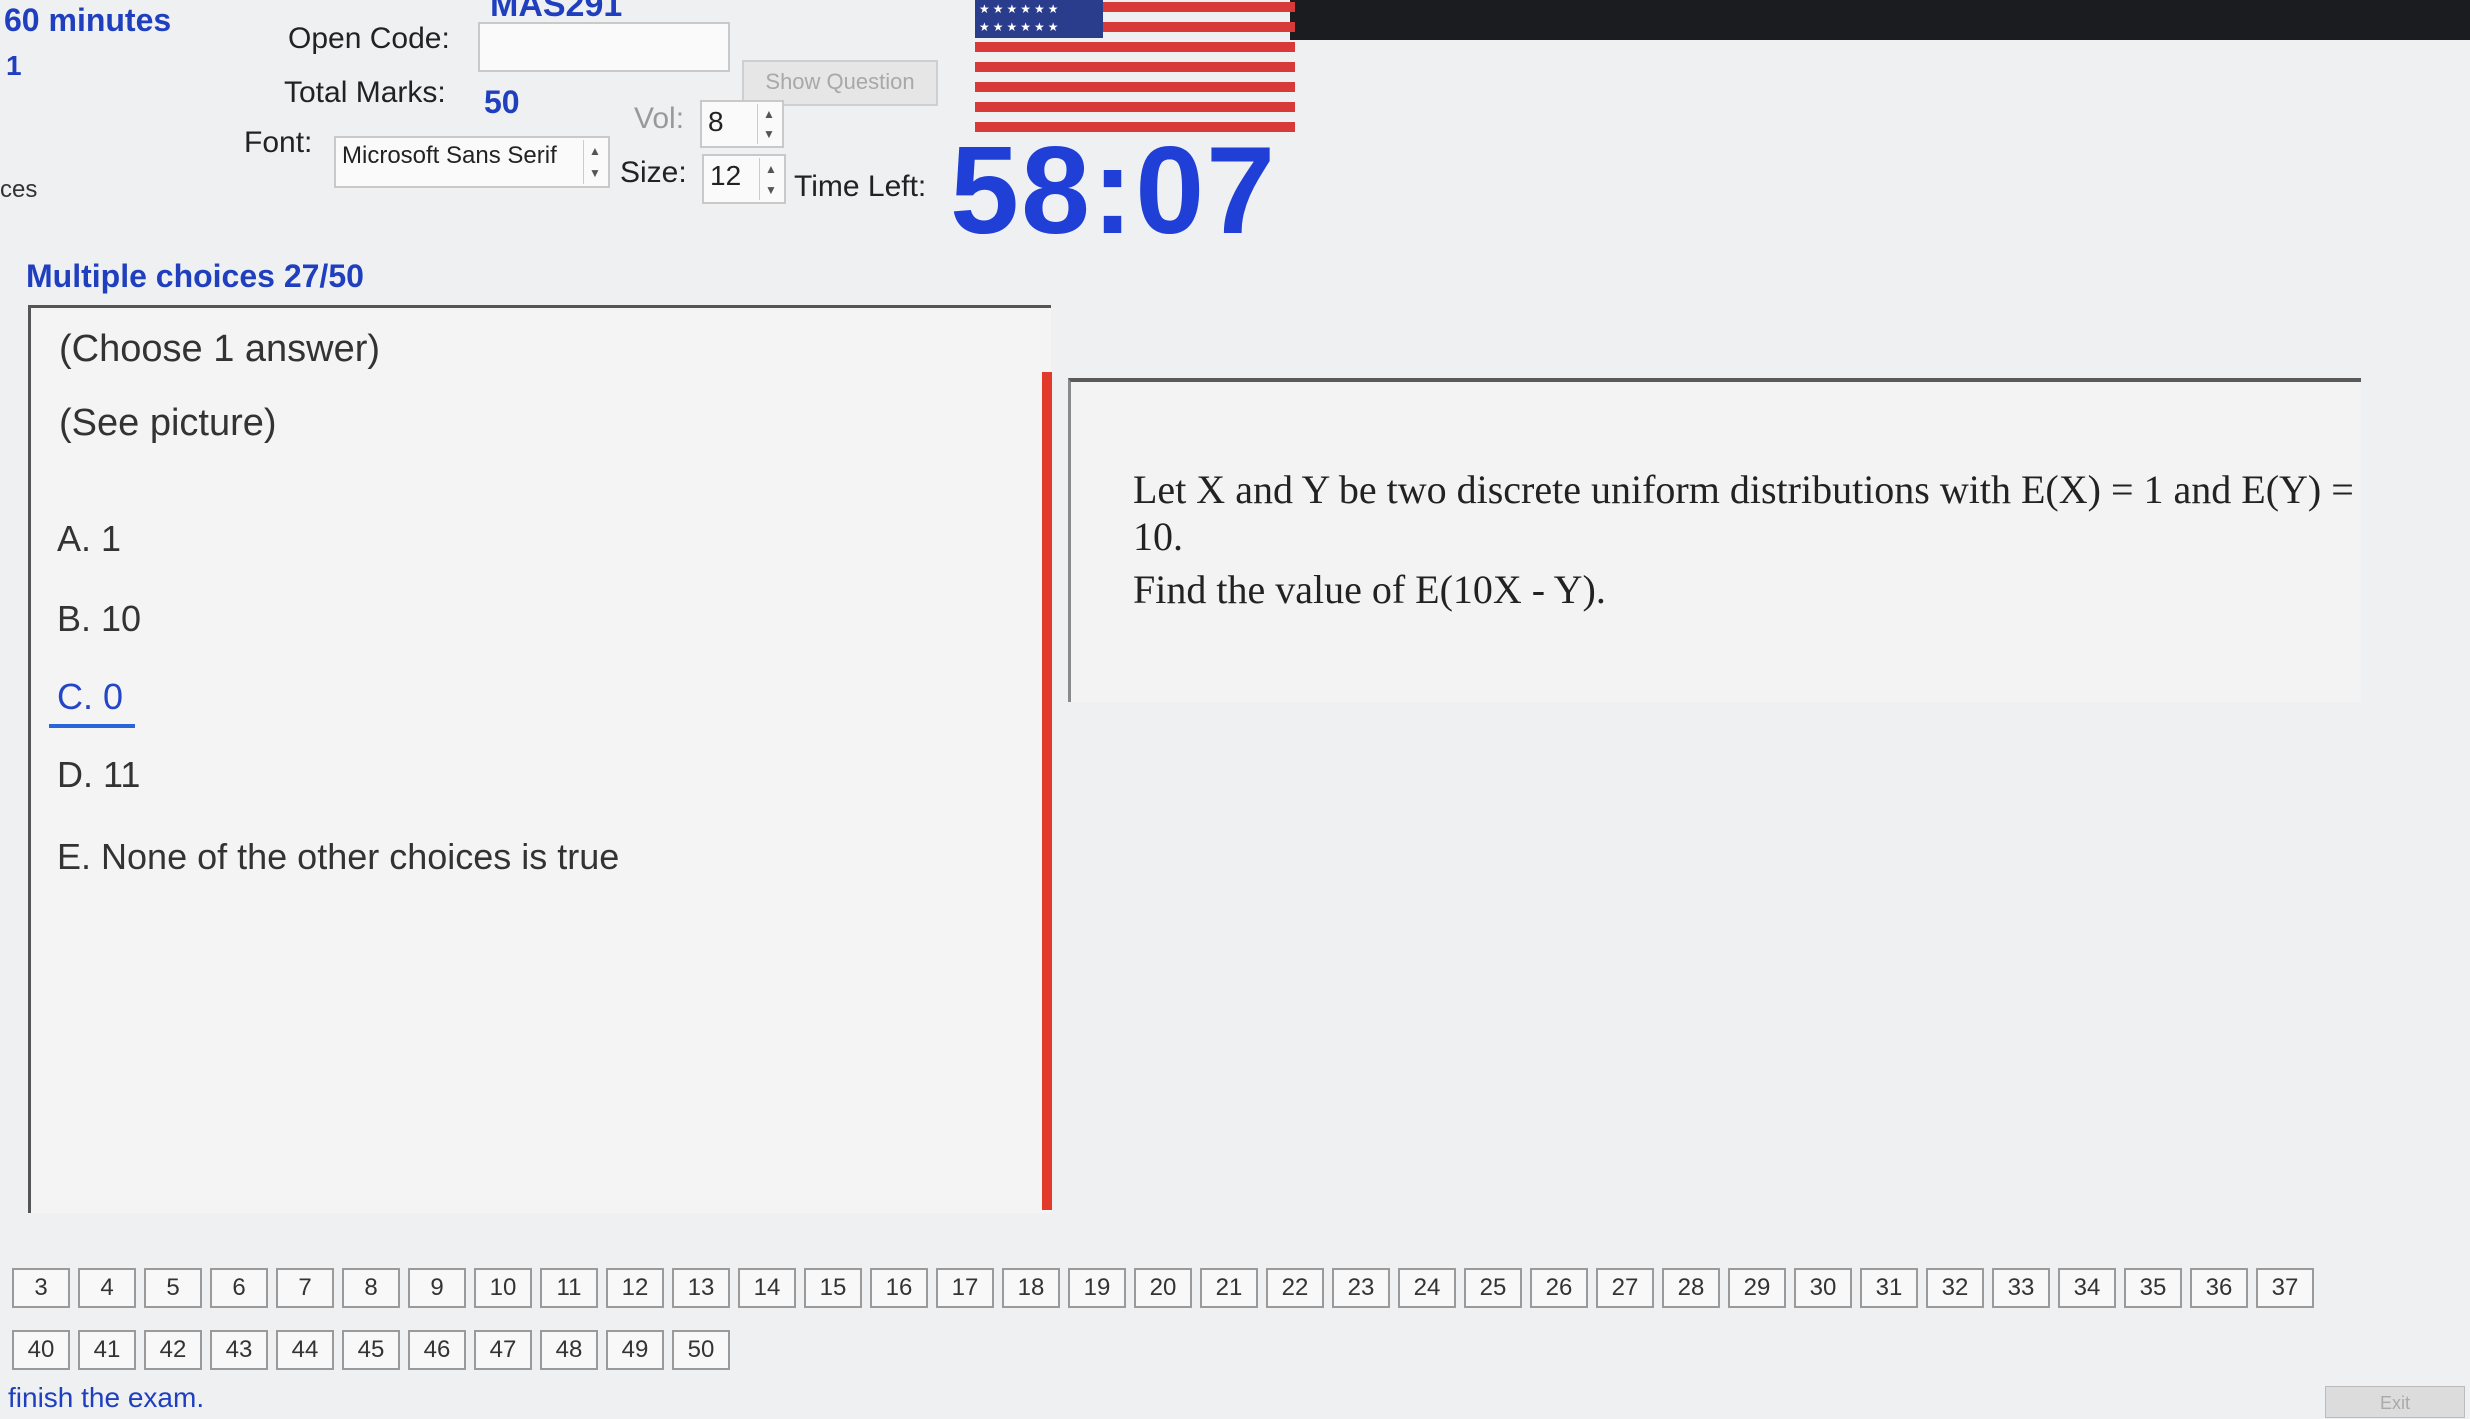 The image size is (2470, 1419). What do you see at coordinates (1493, 1288) in the screenshot?
I see `question-nav-button: 25` at bounding box center [1493, 1288].